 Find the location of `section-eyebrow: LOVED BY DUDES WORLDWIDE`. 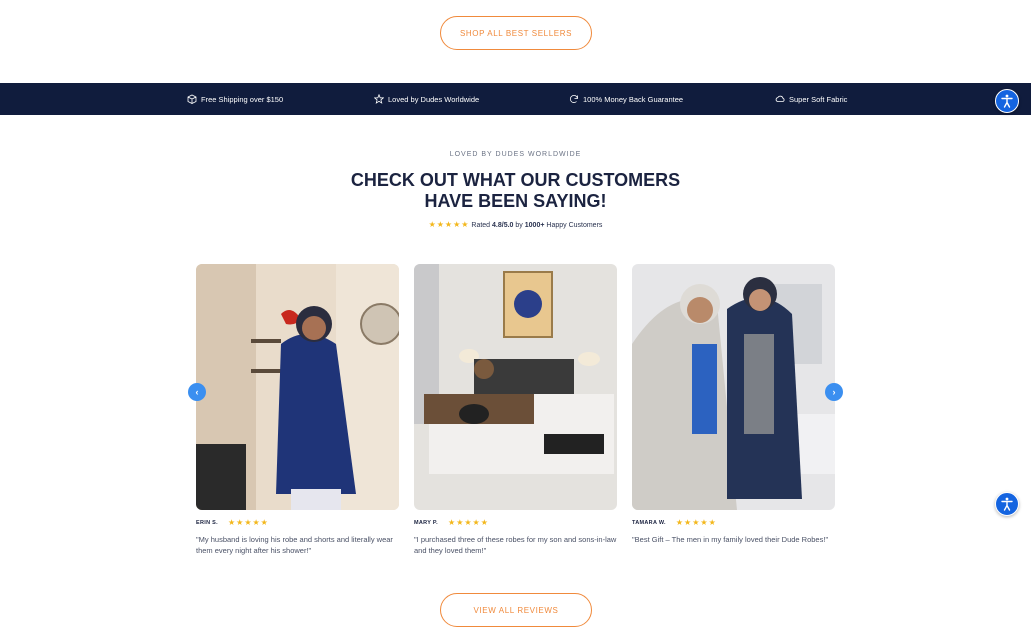

section-eyebrow: LOVED BY DUDES WORLDWIDE is located at coordinates (515, 154).